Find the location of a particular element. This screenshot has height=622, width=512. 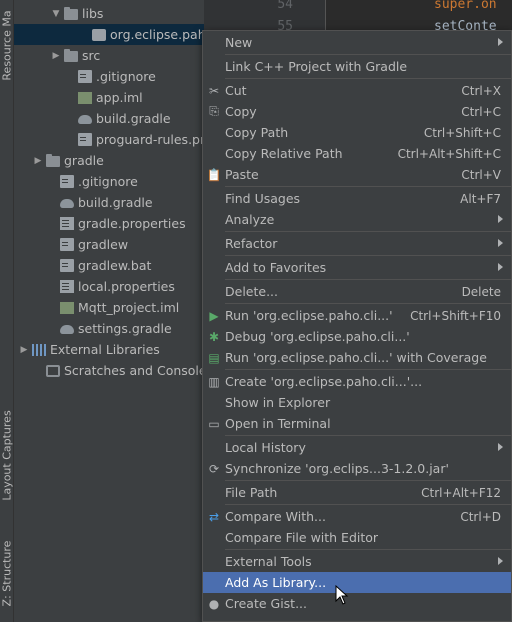

tree-item-label: org.eclipse.paho.cli is located at coordinates (157, 34).